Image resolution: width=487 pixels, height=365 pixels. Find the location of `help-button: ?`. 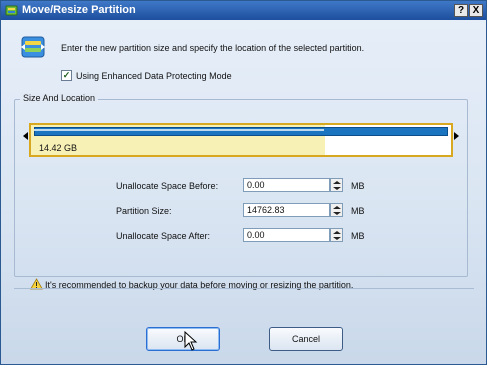

help-button: ? is located at coordinates (461, 10).